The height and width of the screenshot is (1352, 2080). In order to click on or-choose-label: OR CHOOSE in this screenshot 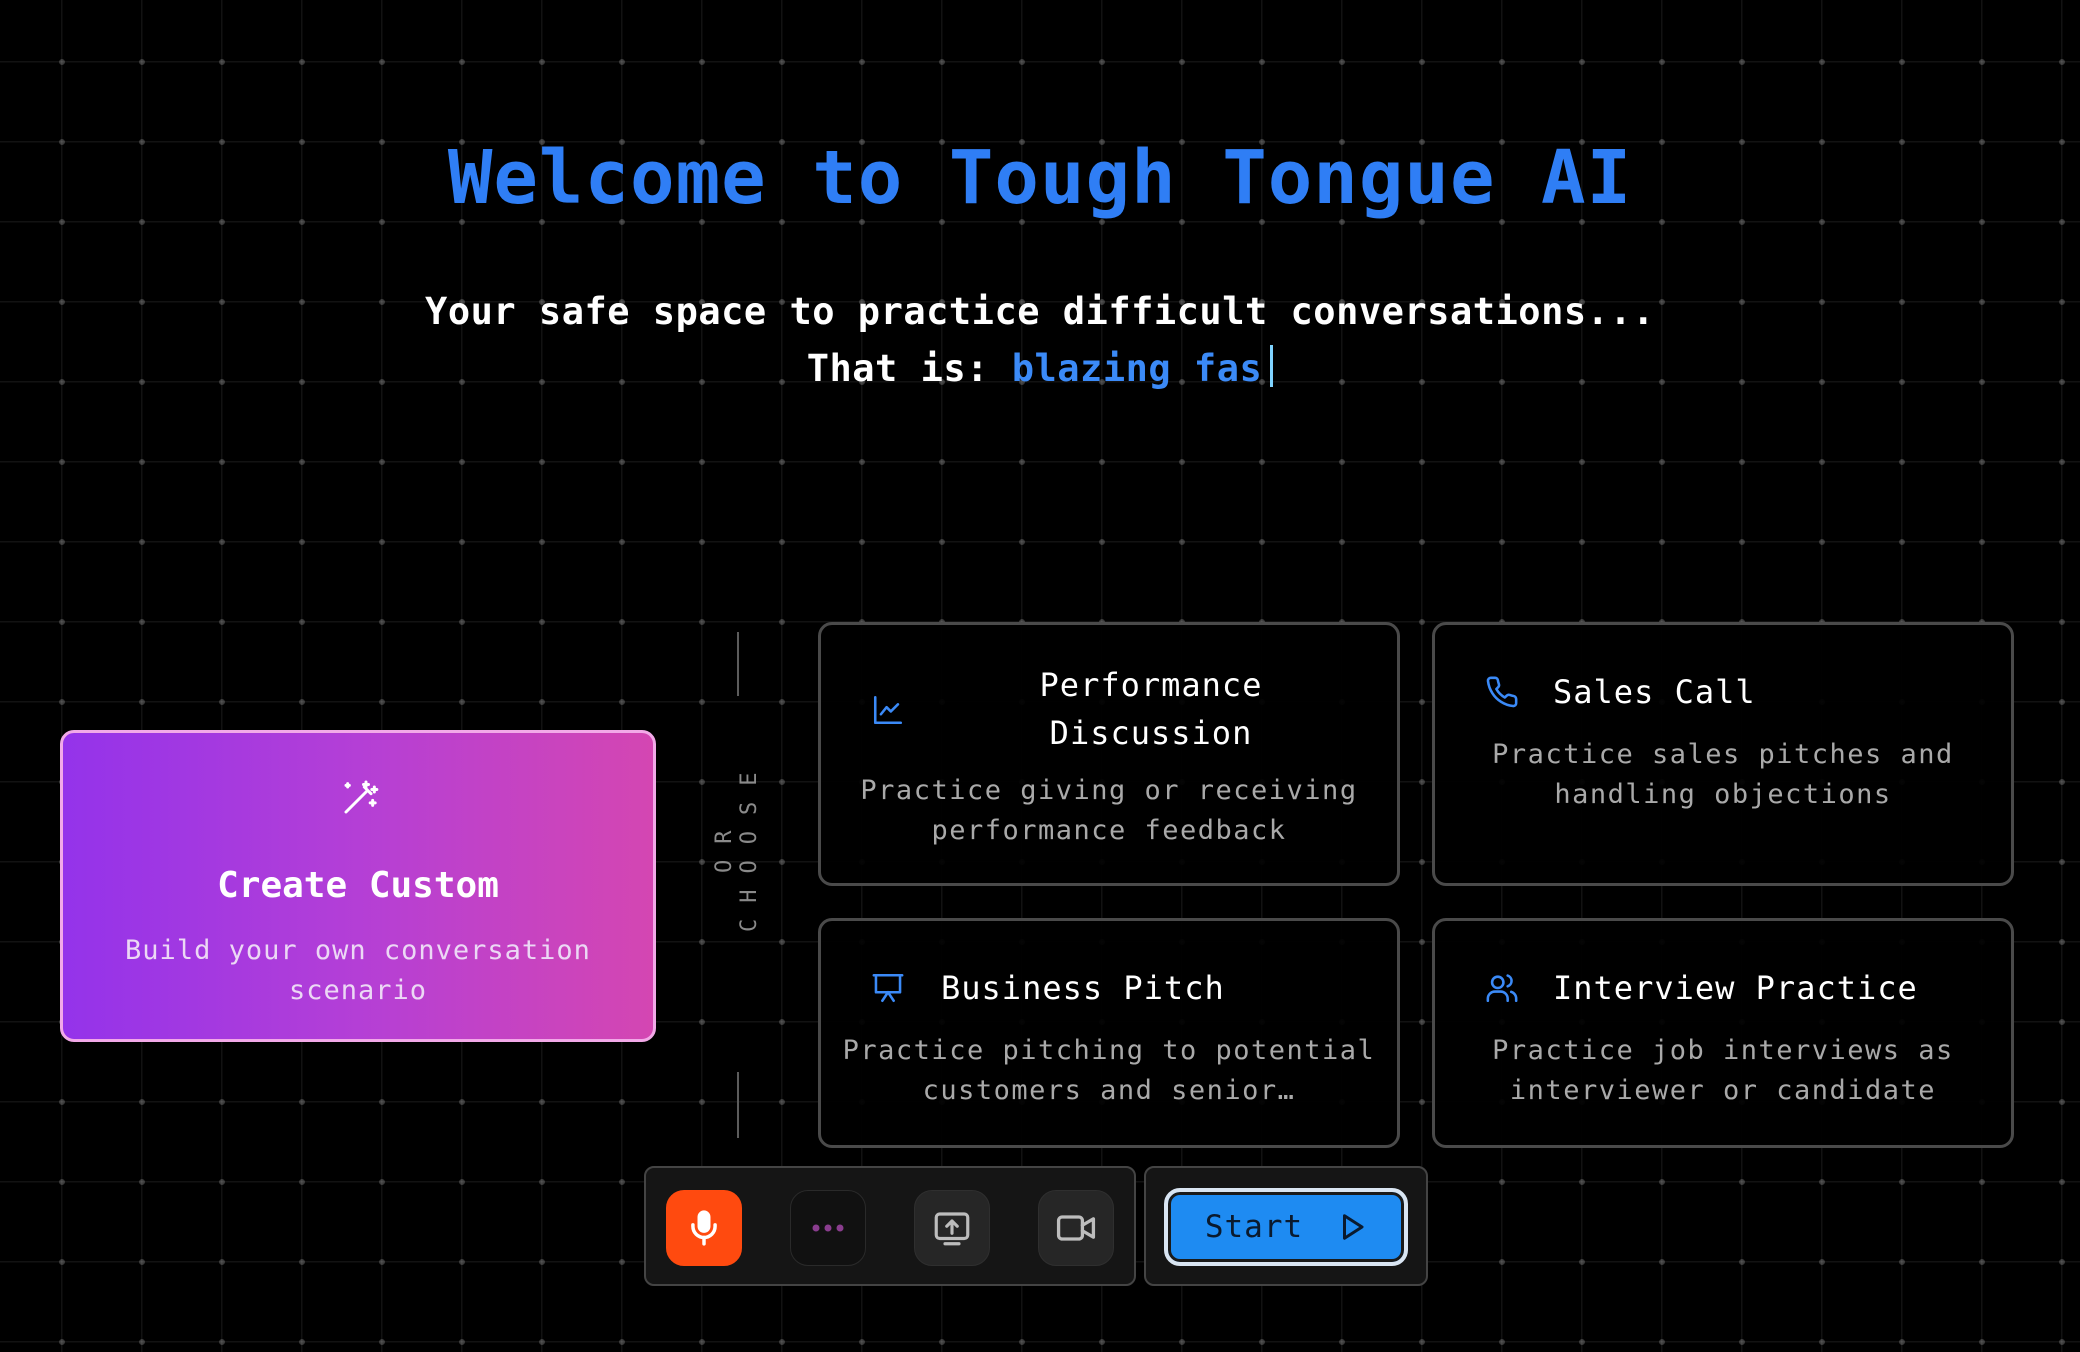, I will do `click(737, 844)`.